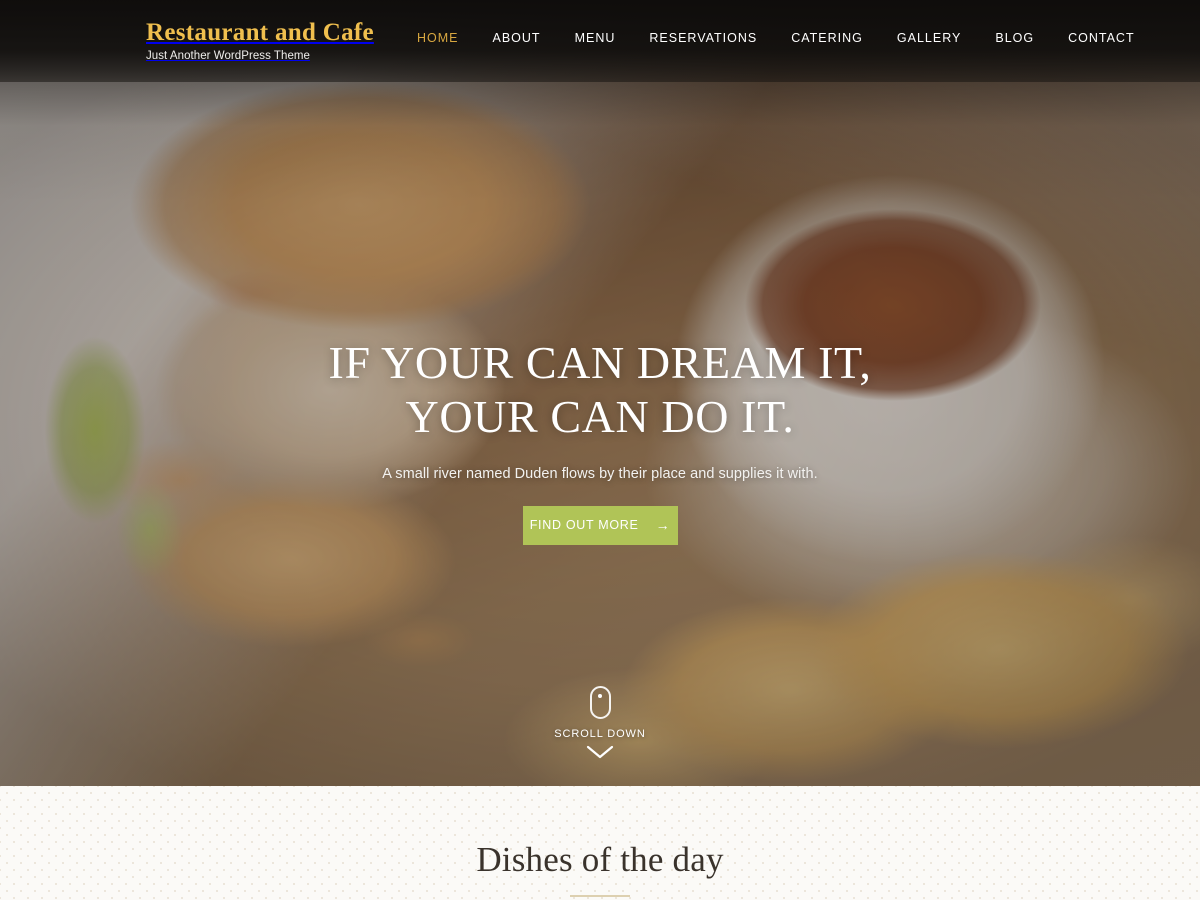 The width and height of the screenshot is (1200, 900). Describe the element at coordinates (703, 38) in the screenshot. I see `nav-item-reservations: RESERVATIONS` at that location.